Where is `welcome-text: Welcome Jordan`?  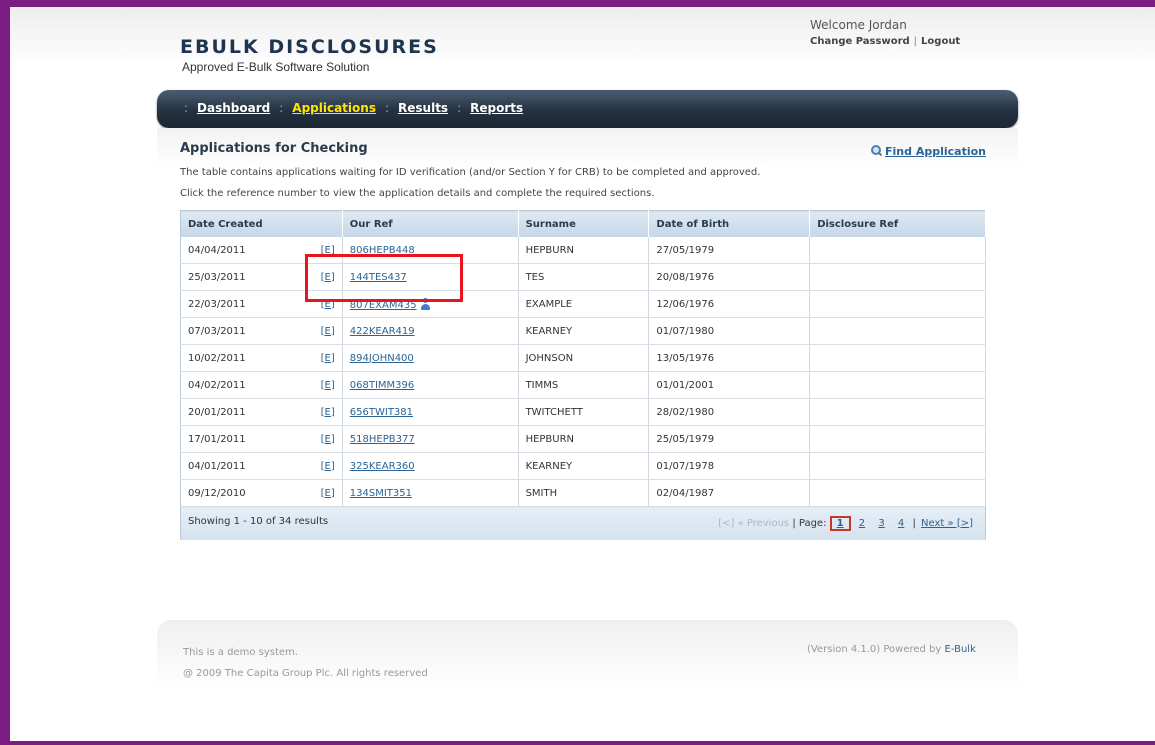 welcome-text: Welcome Jordan is located at coordinates (858, 25).